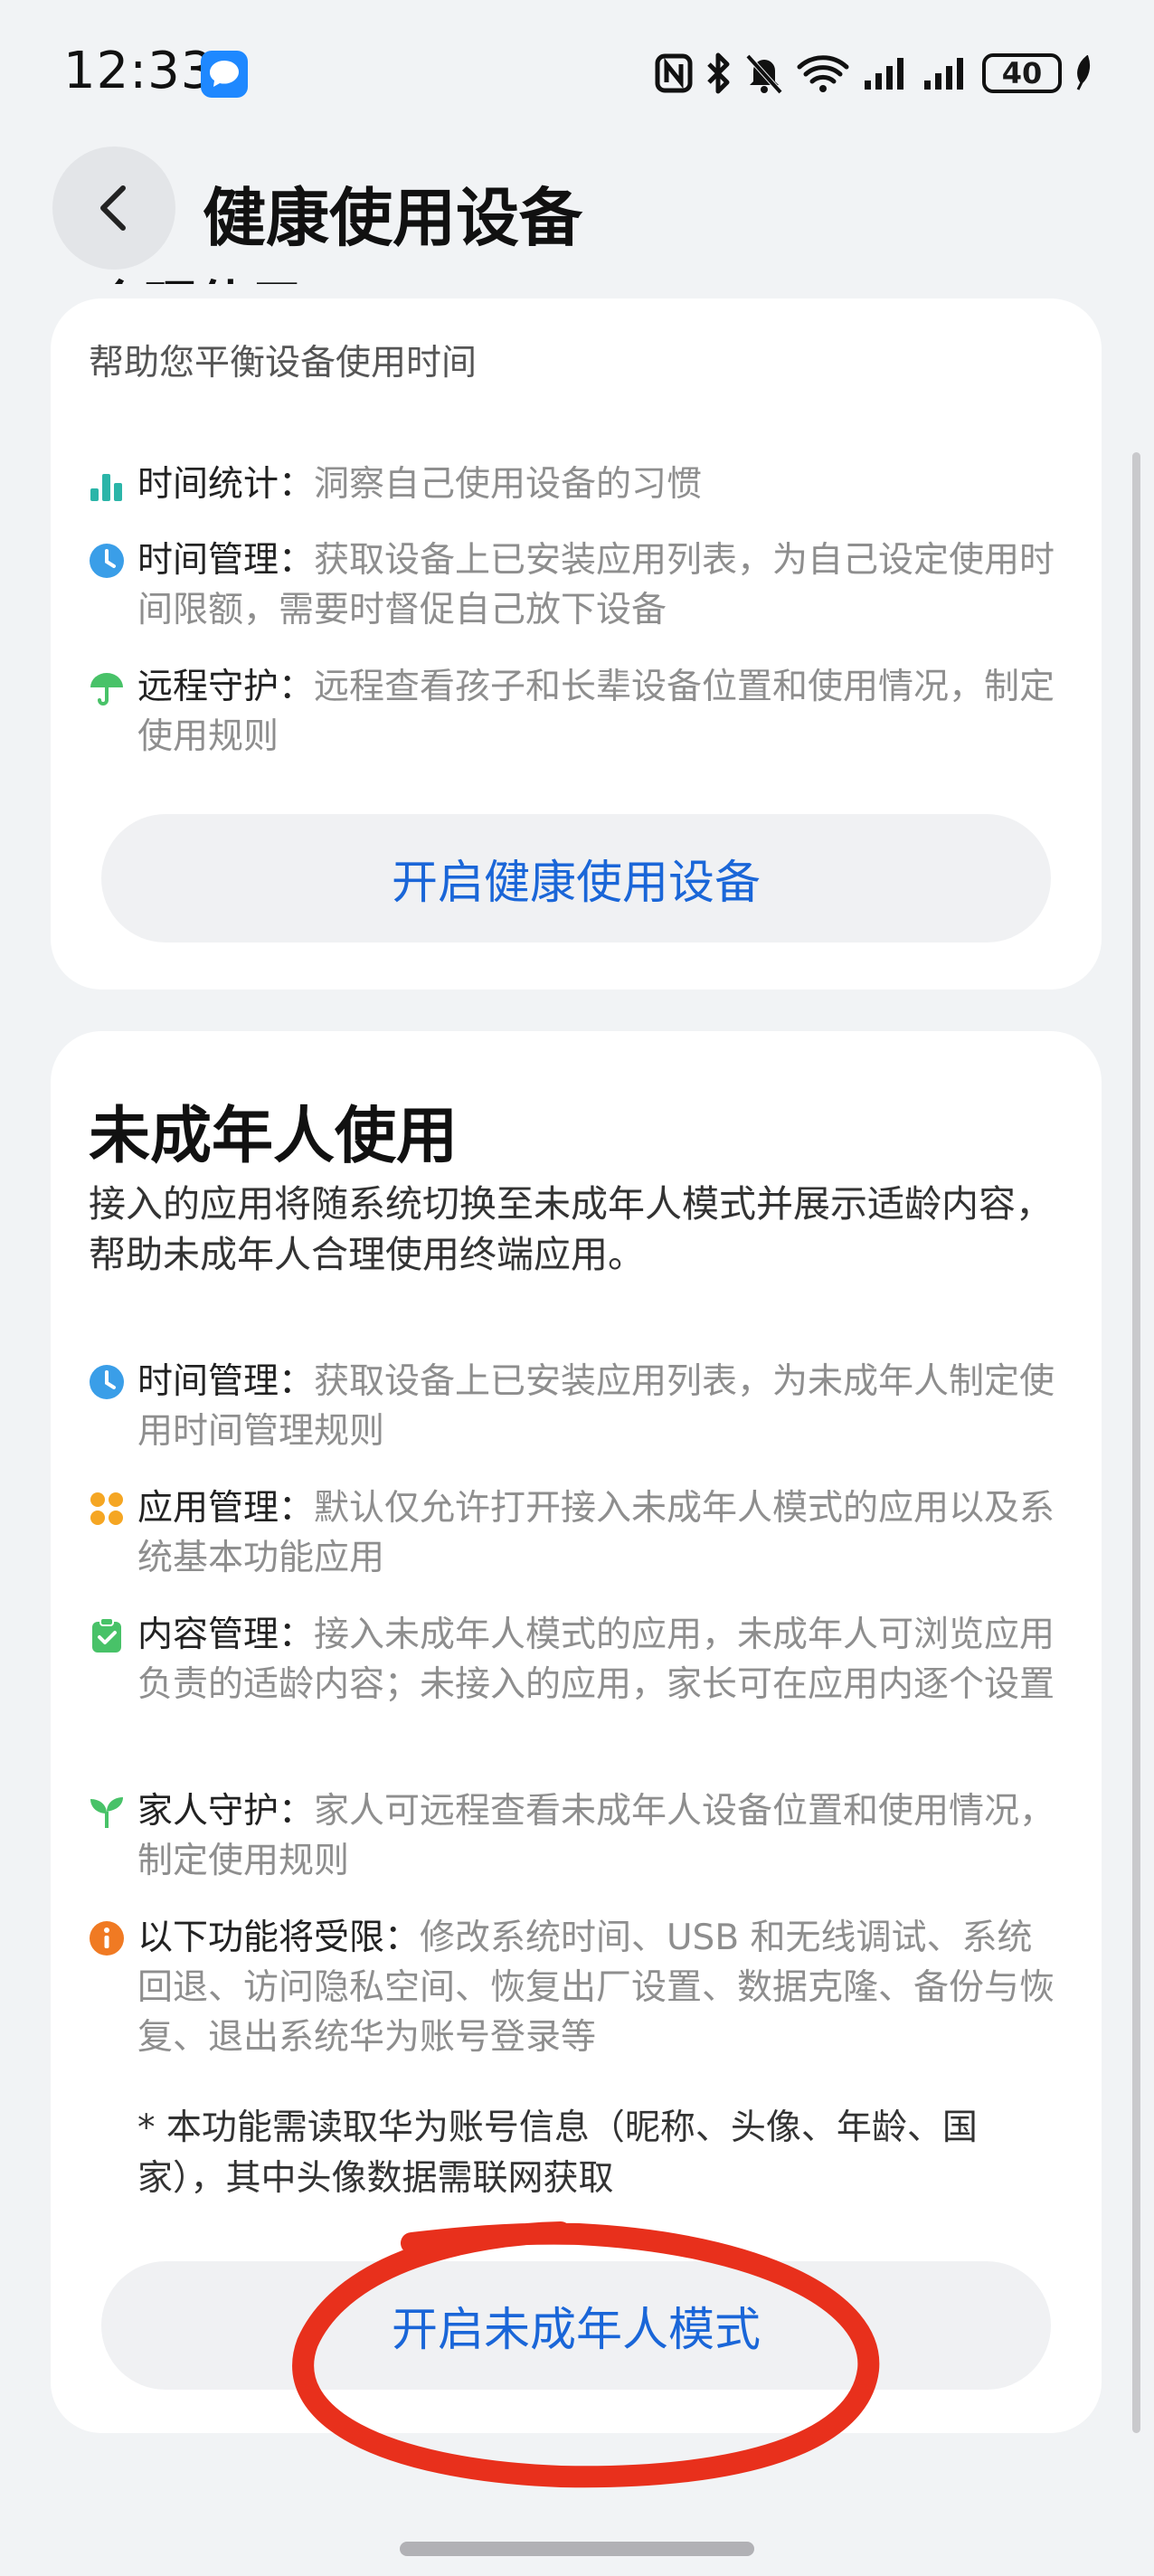 This screenshot has height=2576, width=1154. I want to click on bluetooth-icon, so click(718, 73).